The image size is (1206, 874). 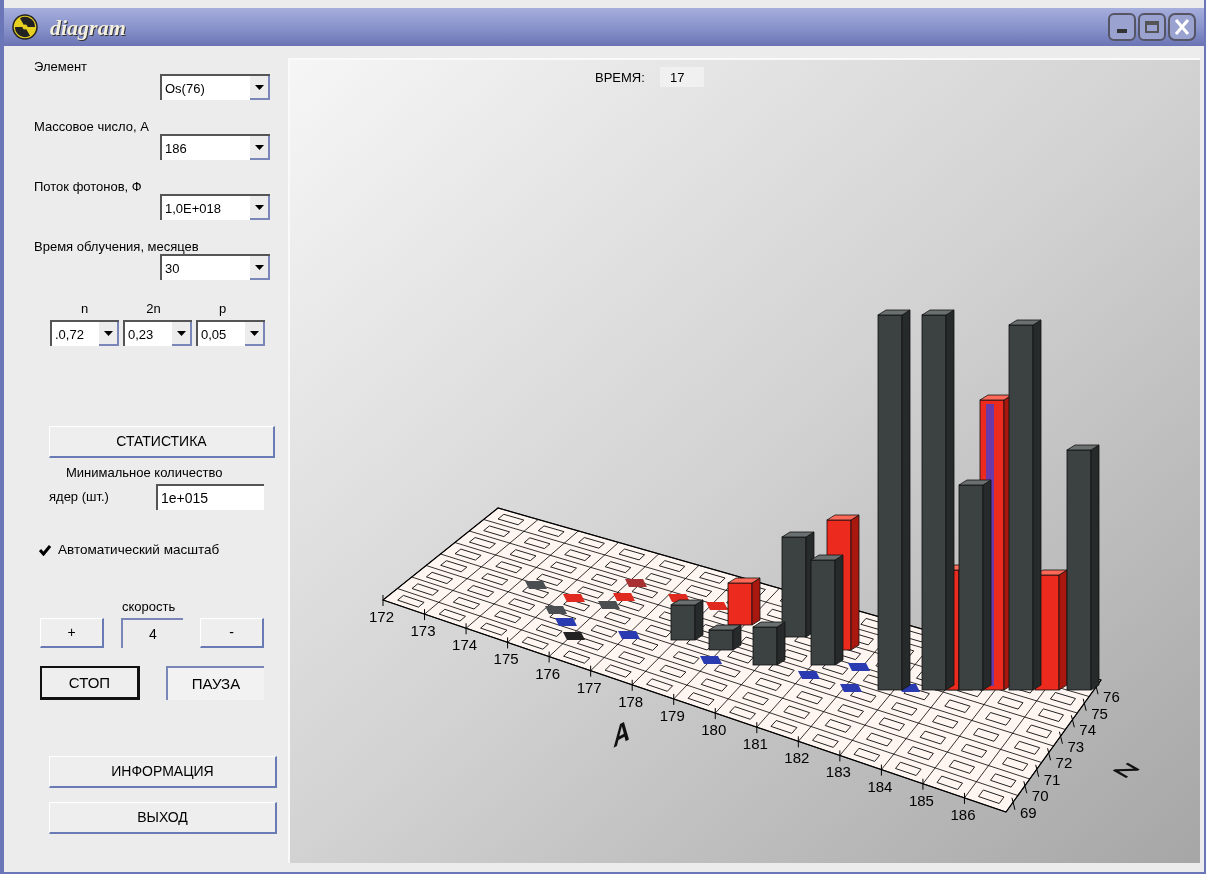 I want to click on axis-tick-label: 182, so click(x=797, y=758).